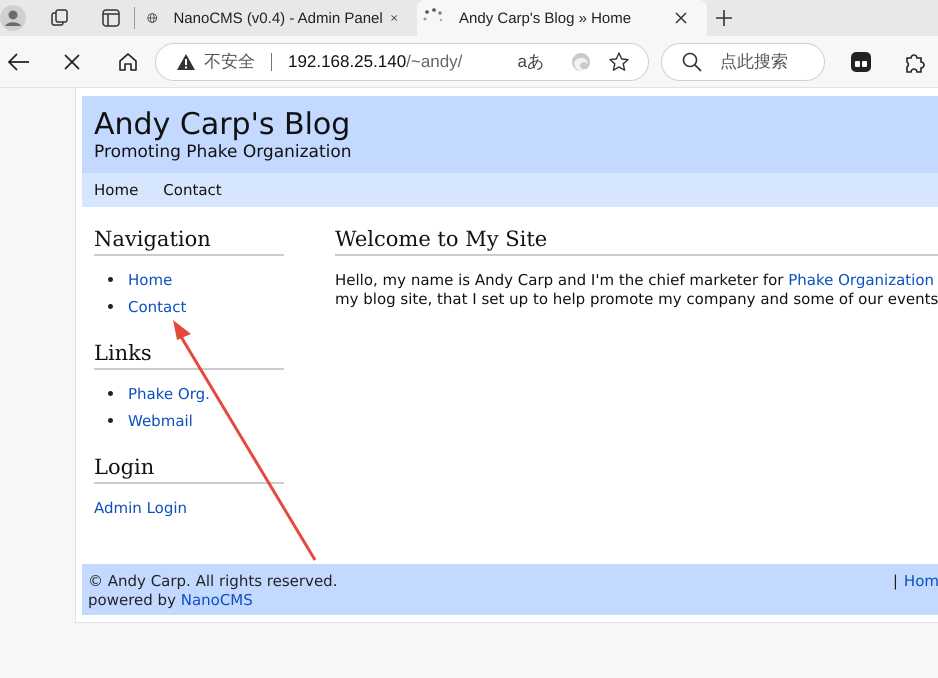  I want to click on home-icon, so click(128, 62).